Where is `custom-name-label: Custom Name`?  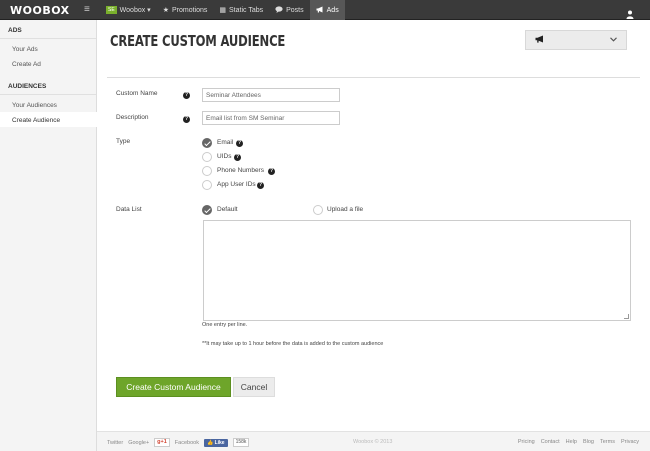 custom-name-label: Custom Name is located at coordinates (137, 93).